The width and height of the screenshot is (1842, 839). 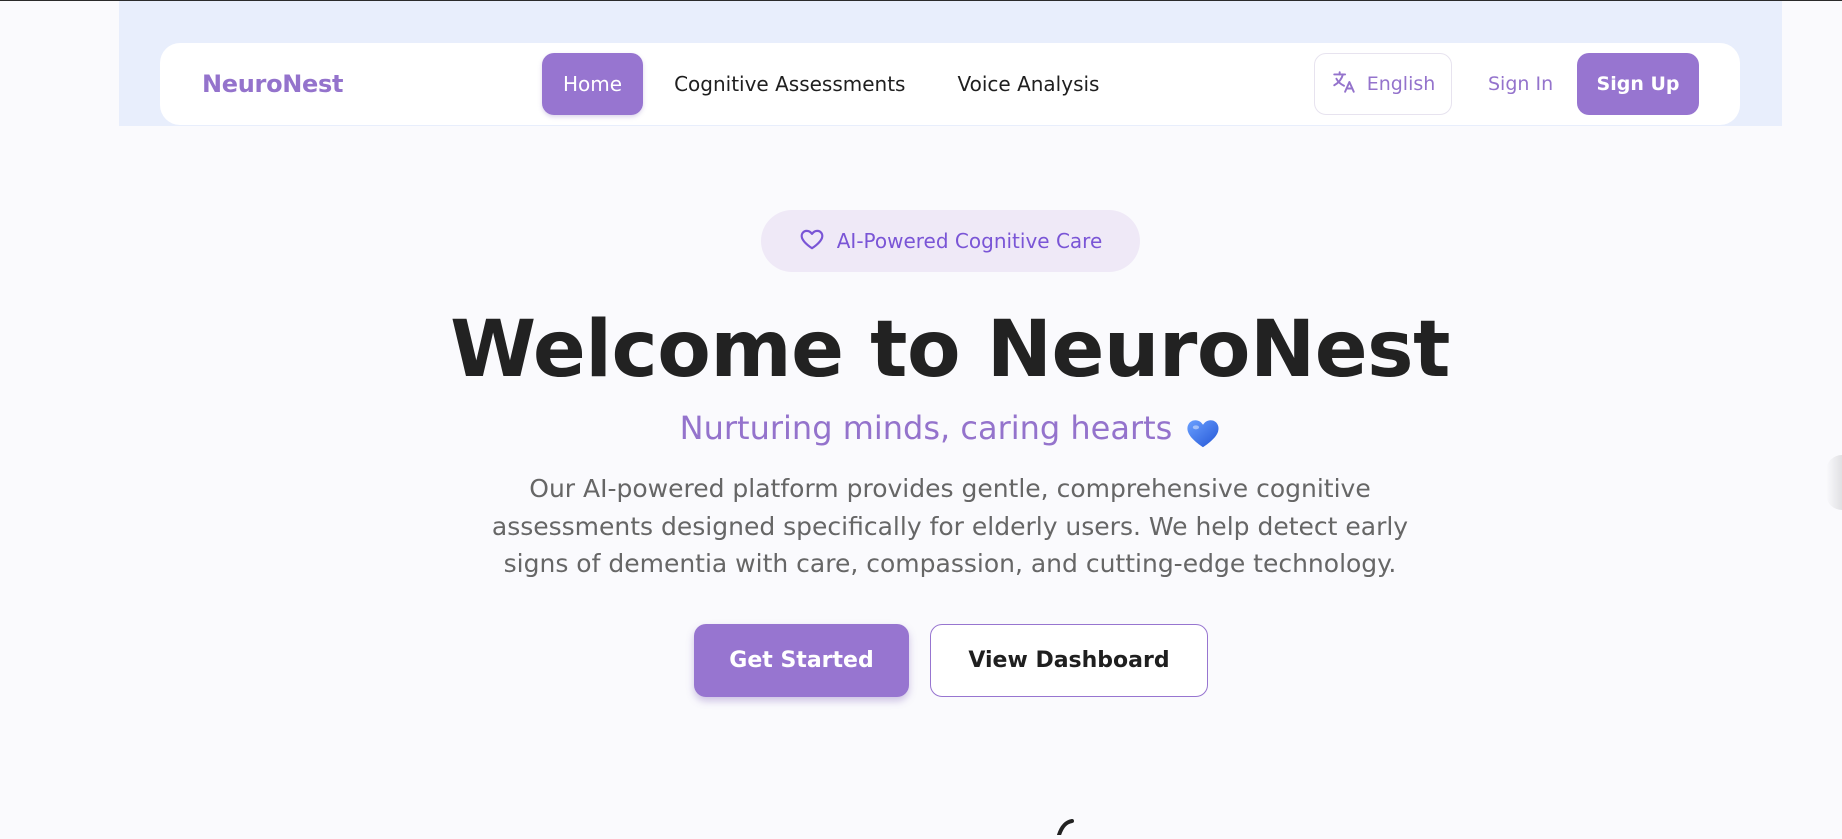 What do you see at coordinates (1203, 431) in the screenshot?
I see `blue-heart-emoji-icon` at bounding box center [1203, 431].